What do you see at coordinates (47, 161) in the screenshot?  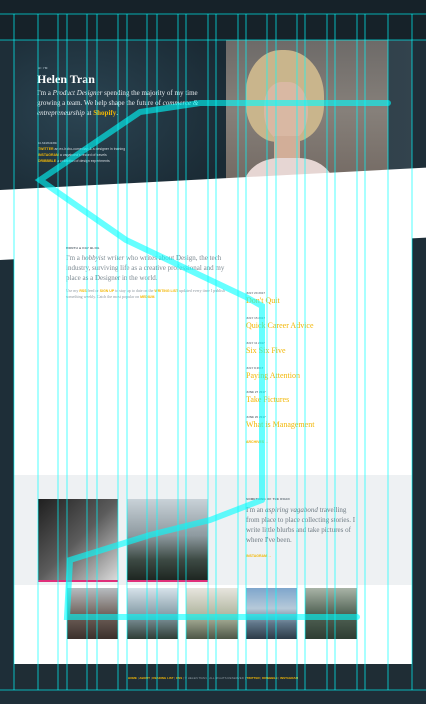 I see `dribbble-link: DRIBBBLE` at bounding box center [47, 161].